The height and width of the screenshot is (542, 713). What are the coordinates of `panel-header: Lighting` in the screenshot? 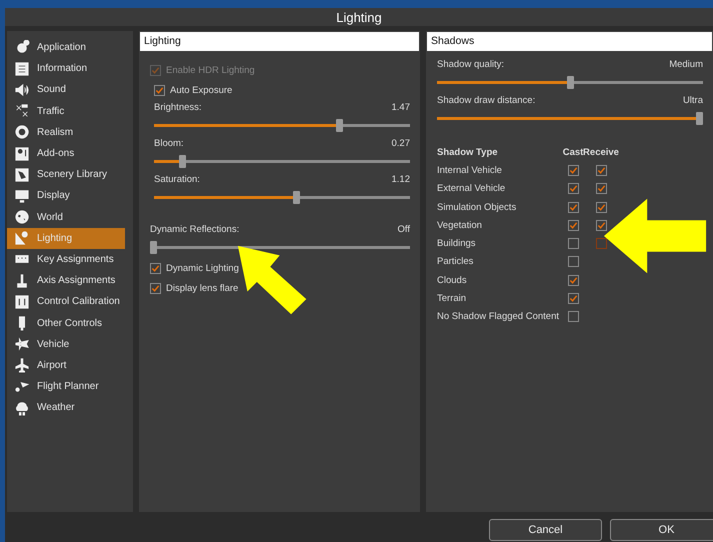 It's located at (279, 41).